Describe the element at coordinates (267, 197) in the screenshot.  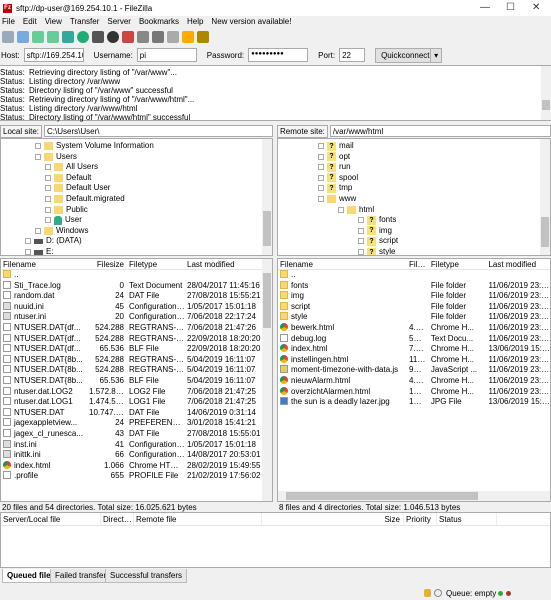
I see `local-tree-scrollbar` at that location.